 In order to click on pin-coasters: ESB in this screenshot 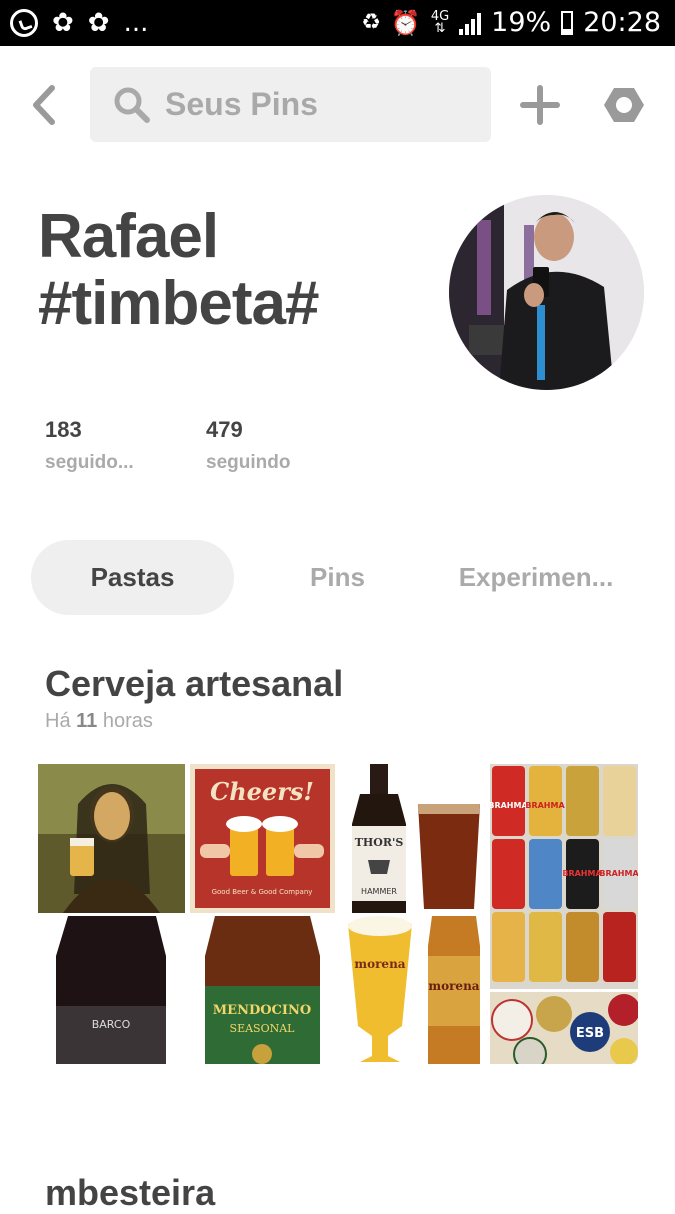, I will do `click(564, 1028)`.